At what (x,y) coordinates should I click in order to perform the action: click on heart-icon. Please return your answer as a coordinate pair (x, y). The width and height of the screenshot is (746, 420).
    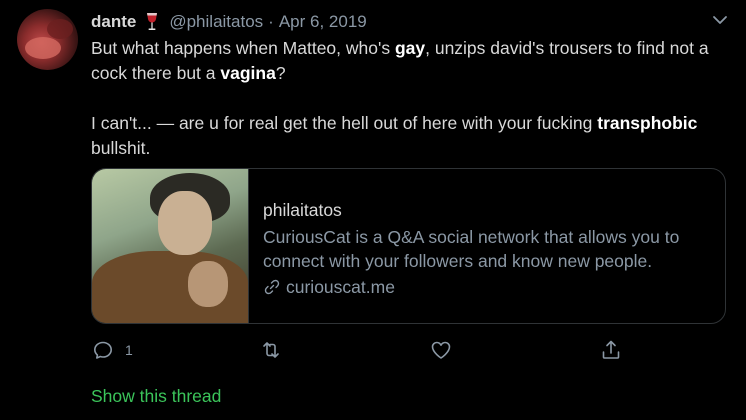
    Looking at the image, I should click on (441, 350).